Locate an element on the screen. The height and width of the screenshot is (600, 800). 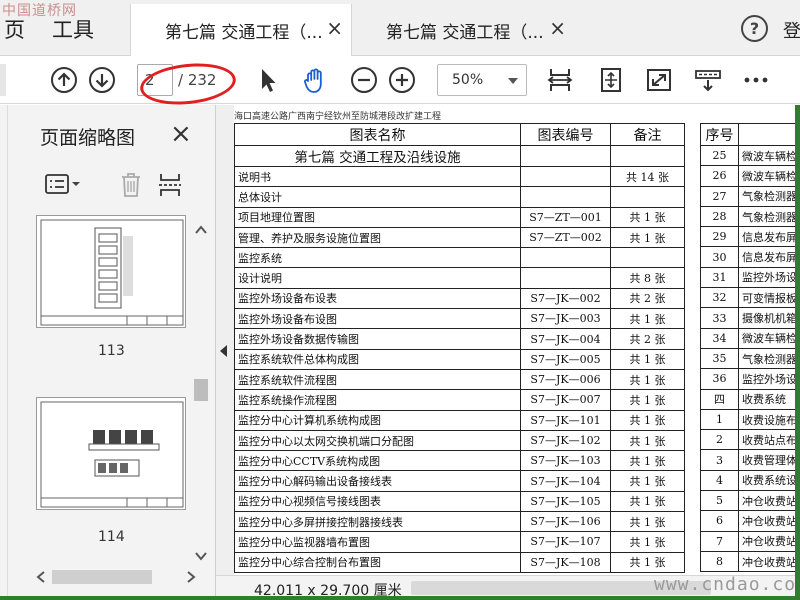
column-header: 序号 is located at coordinates (719, 134).